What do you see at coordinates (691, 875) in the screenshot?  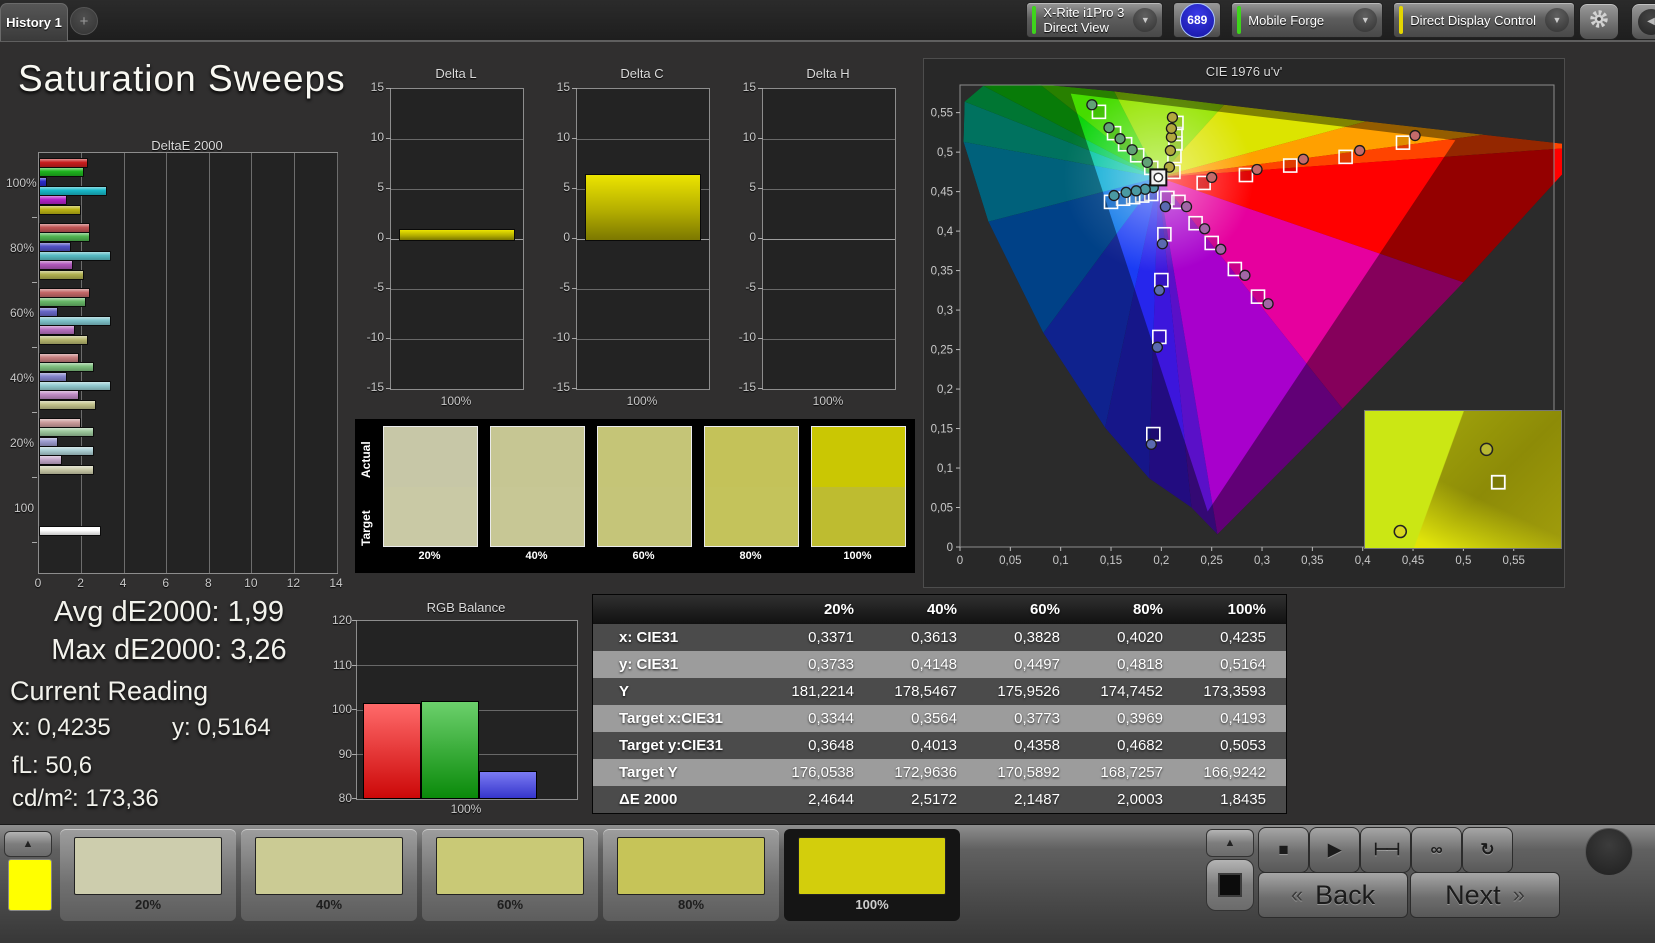 I see `pattern-button-80%: 80%` at bounding box center [691, 875].